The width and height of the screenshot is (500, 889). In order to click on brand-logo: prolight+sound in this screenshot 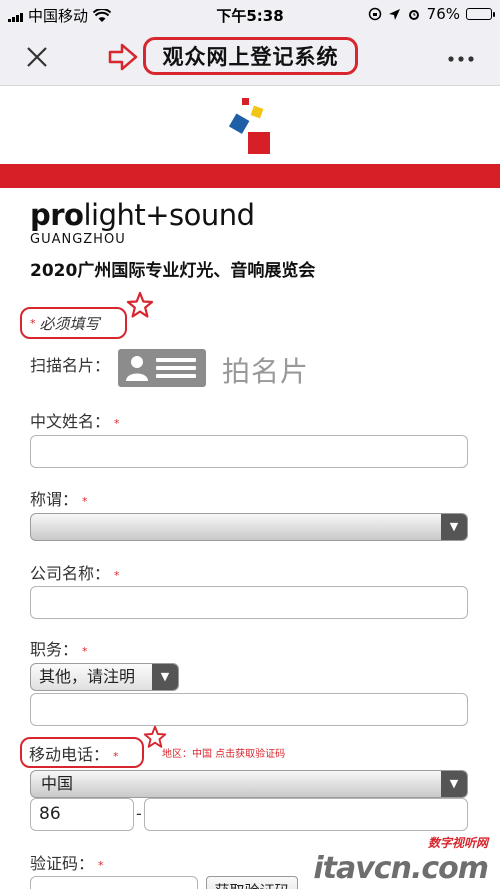, I will do `click(142, 215)`.